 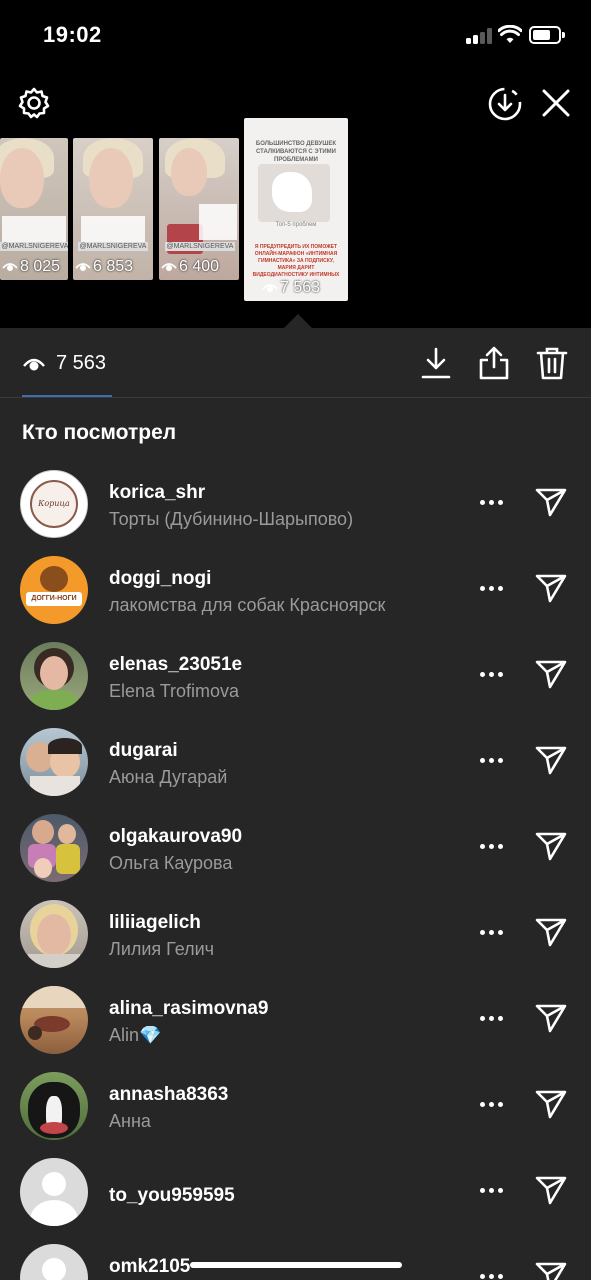 I want to click on viewer-username: elenas_23051e, so click(x=175, y=665).